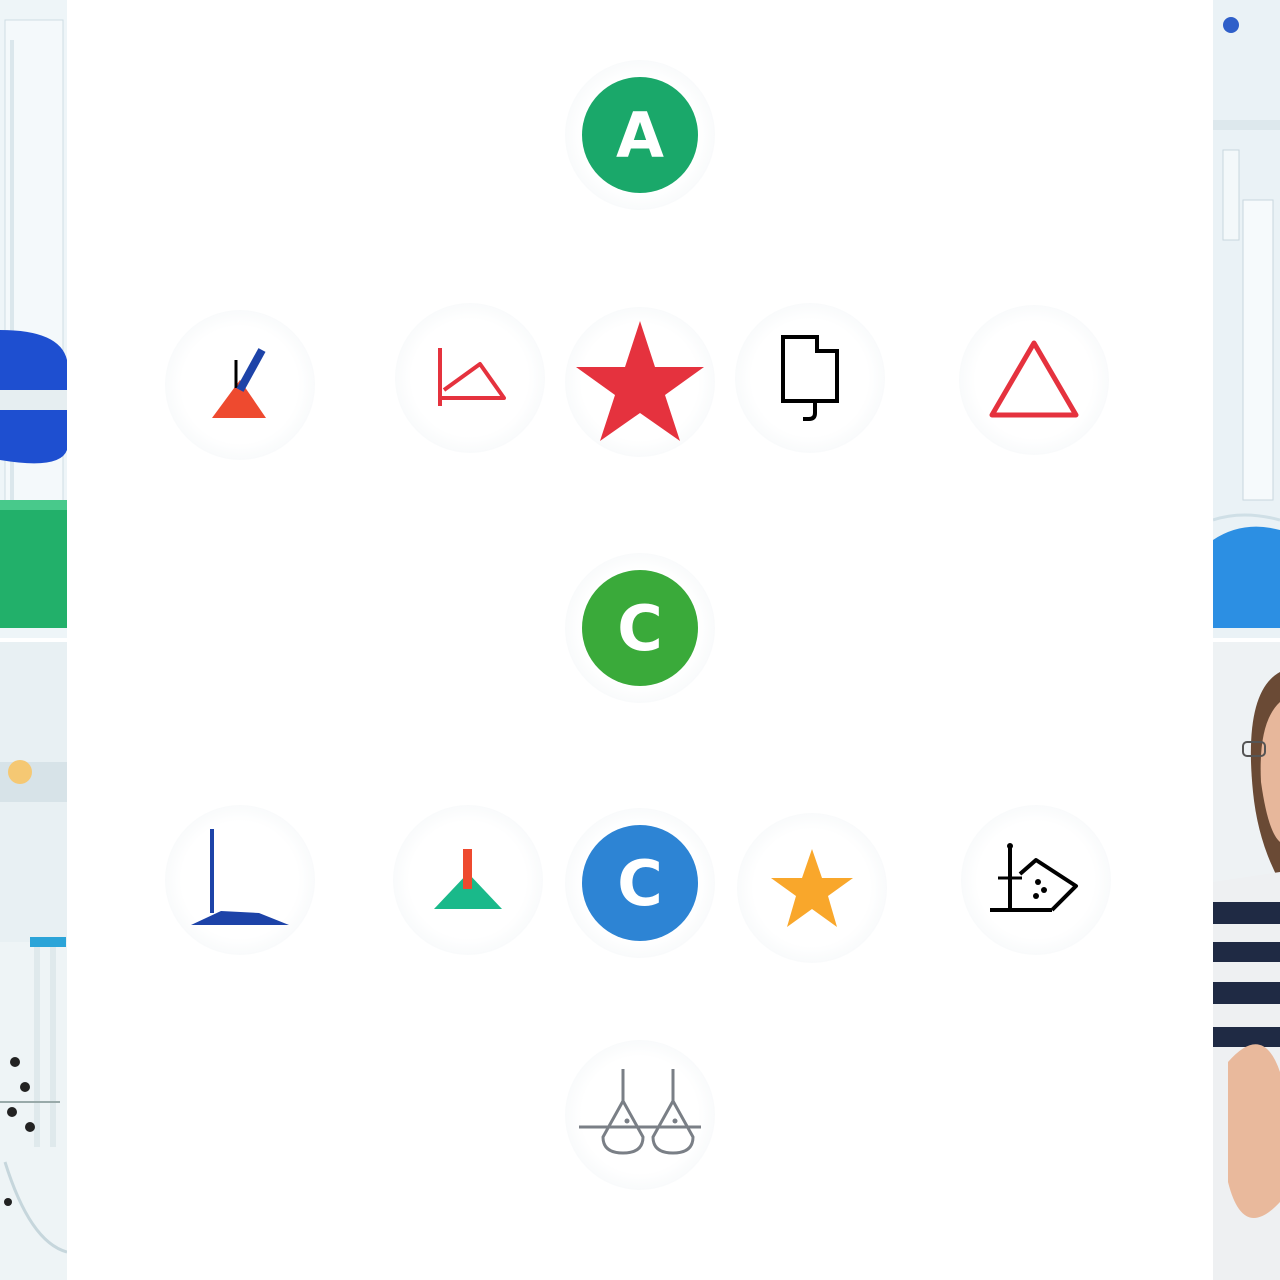 The width and height of the screenshot is (1280, 1280). I want to click on triangle-outline-icon, so click(1034, 380).